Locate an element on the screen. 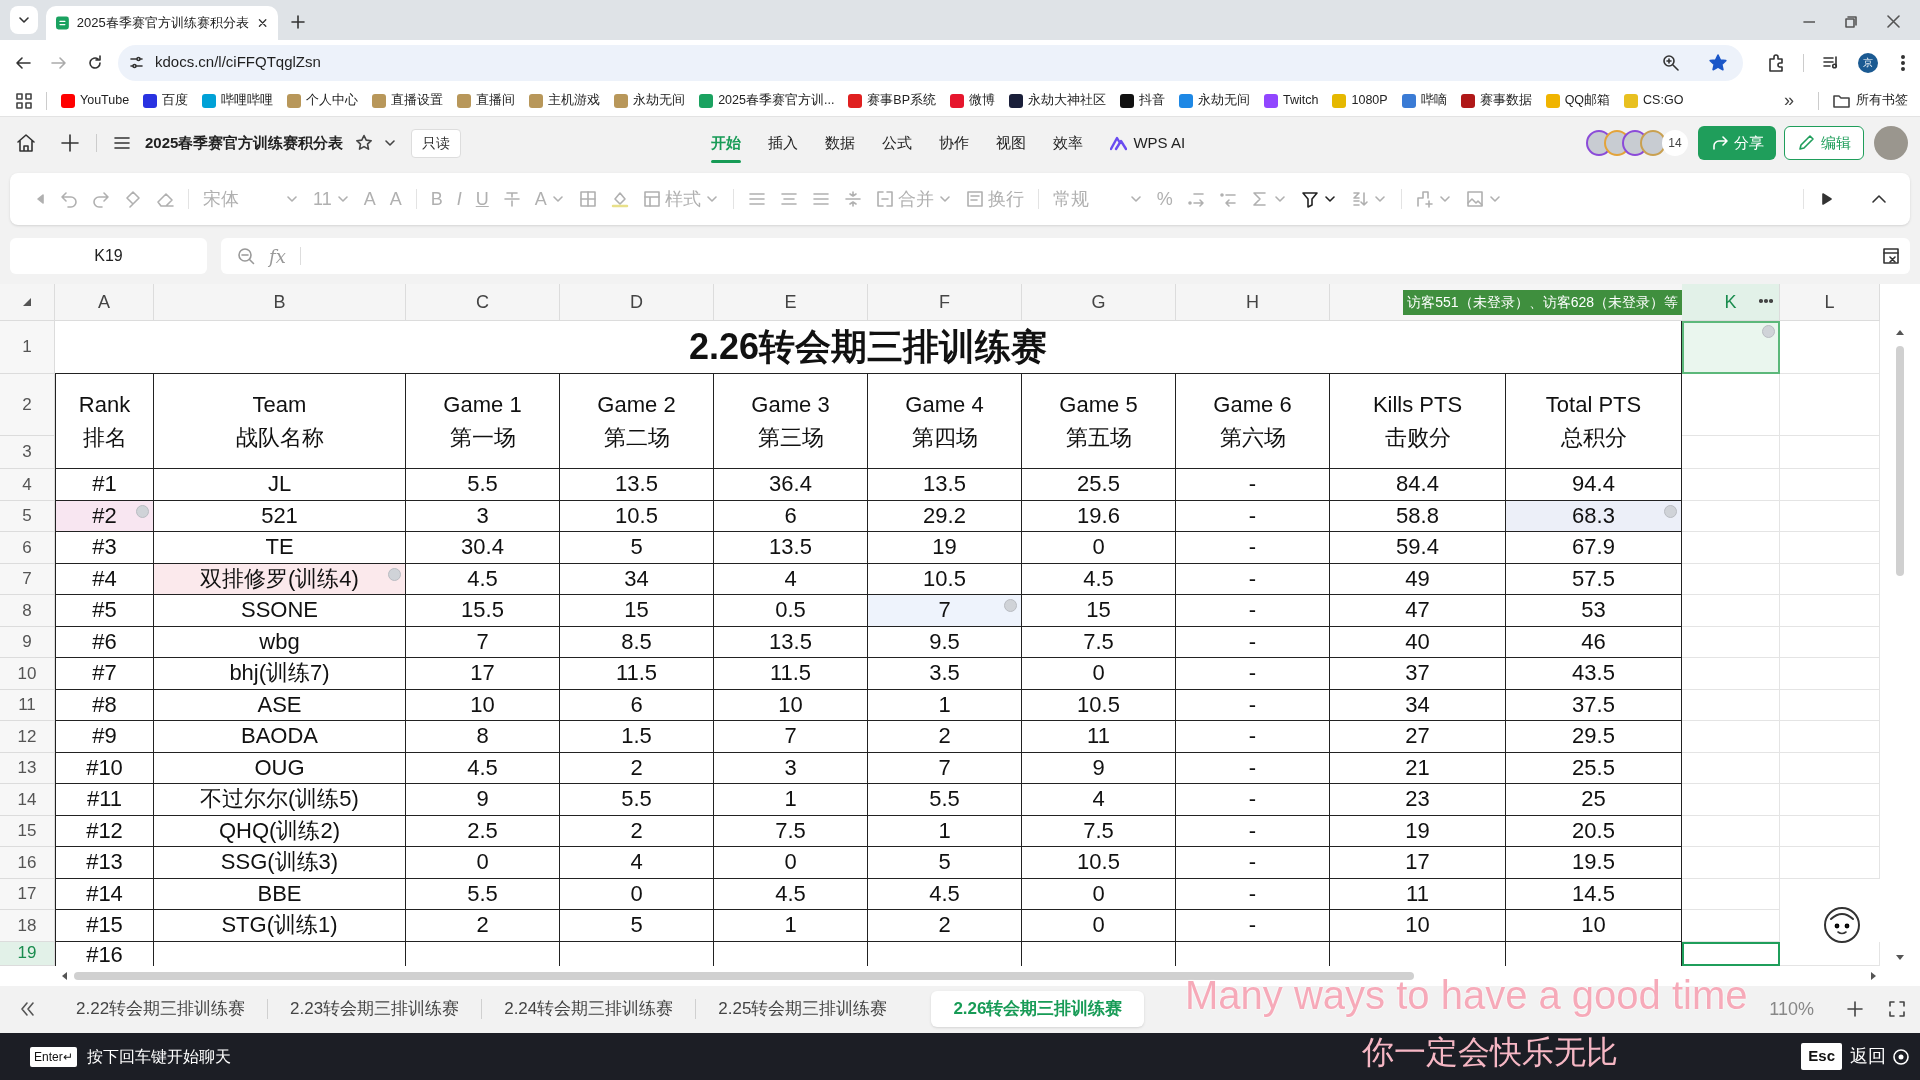 Image resolution: width=1920 pixels, height=1080 pixels. decimal-decrease-icon is located at coordinates (1227, 199).